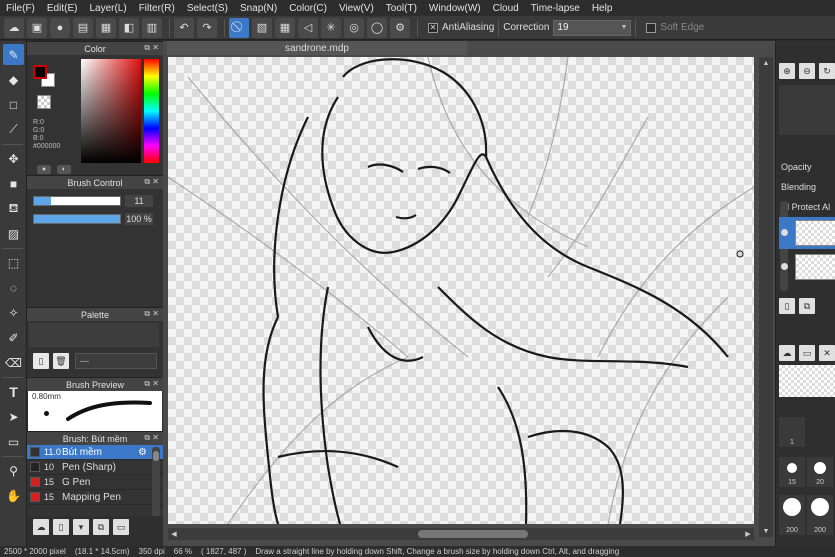 This screenshot has width=835, height=557. Describe the element at coordinates (139, 201) in the screenshot. I see `brush-size-value: 11` at that location.